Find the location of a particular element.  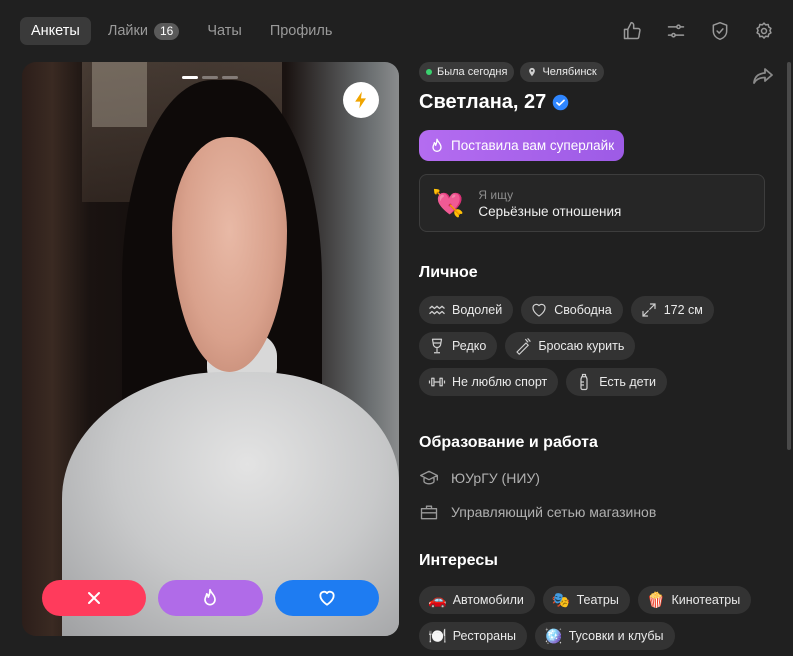

theatre-masks-icon: 🎭 is located at coordinates (561, 600).